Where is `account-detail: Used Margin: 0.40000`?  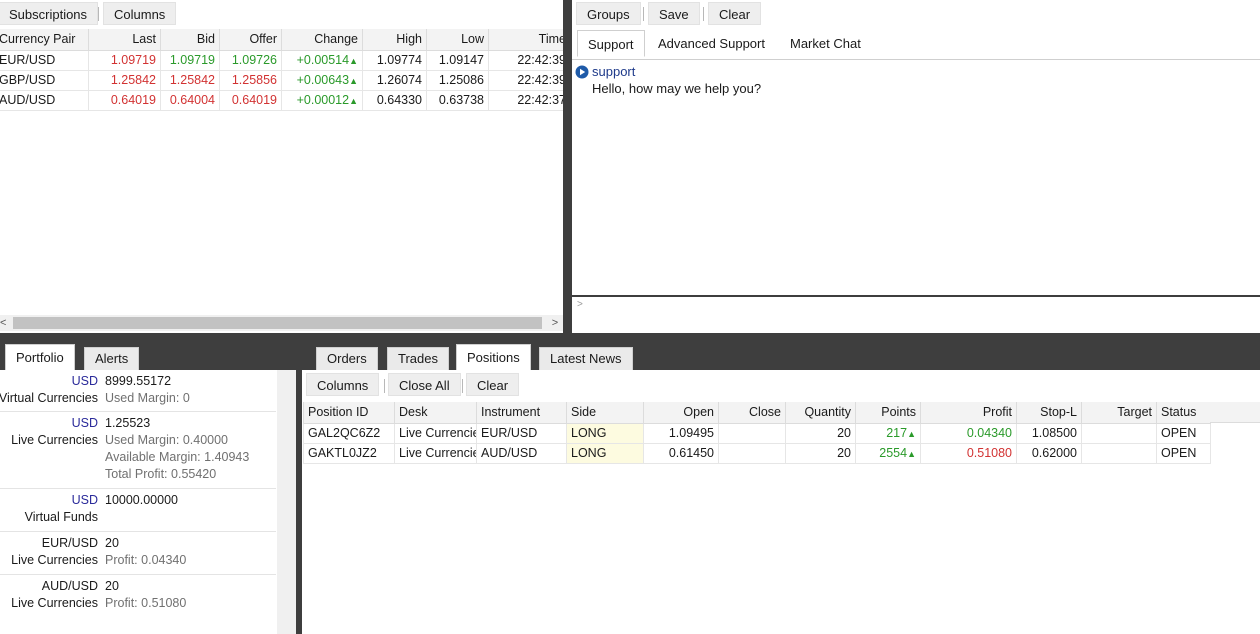 account-detail: Used Margin: 0.40000 is located at coordinates (166, 440).